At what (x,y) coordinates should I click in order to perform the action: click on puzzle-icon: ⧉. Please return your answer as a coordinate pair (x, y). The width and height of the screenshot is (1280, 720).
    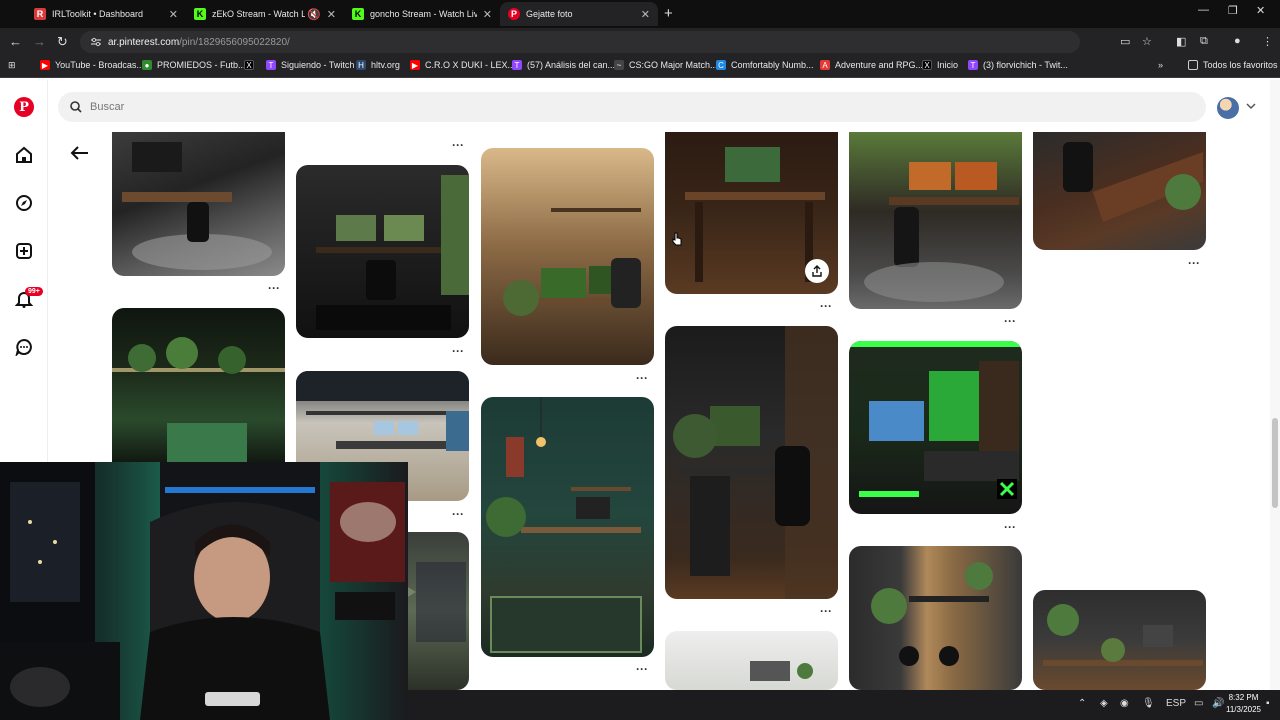
    Looking at the image, I should click on (1204, 41).